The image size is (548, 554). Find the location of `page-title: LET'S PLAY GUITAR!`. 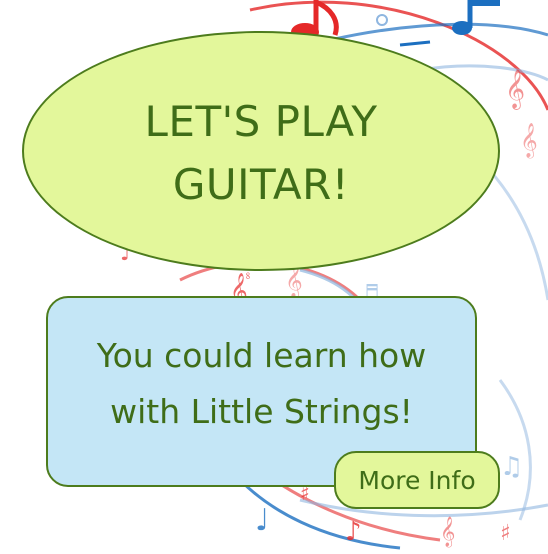

page-title: LET'S PLAY GUITAR! is located at coordinates (261, 153).